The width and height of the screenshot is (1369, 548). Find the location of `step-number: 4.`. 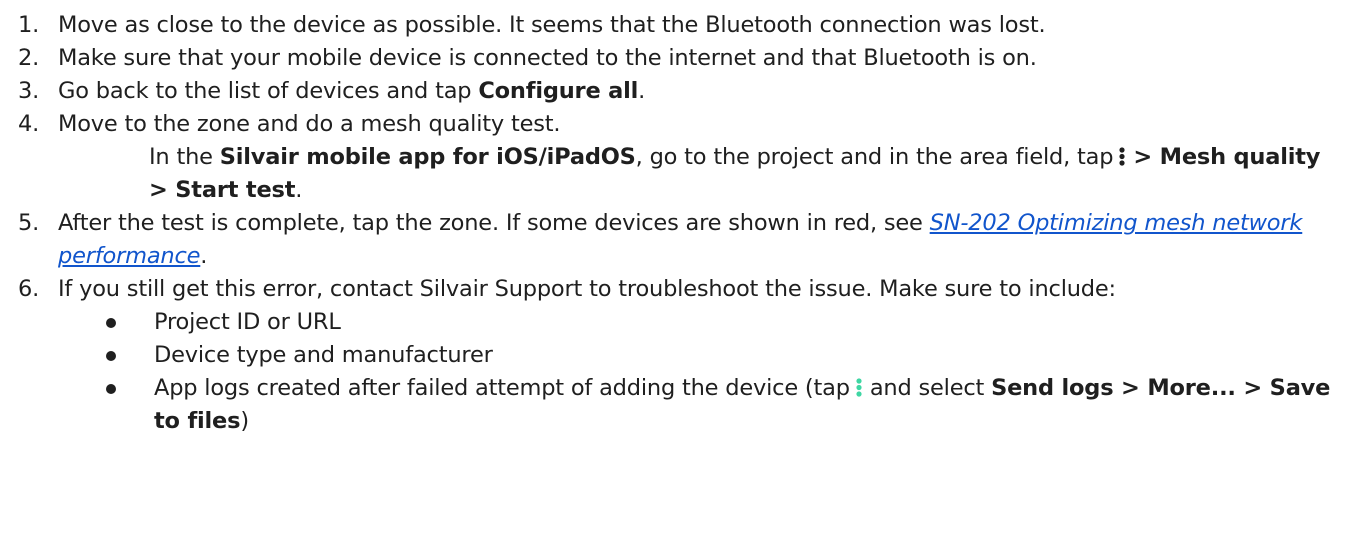

step-number: 4. is located at coordinates (29, 124).